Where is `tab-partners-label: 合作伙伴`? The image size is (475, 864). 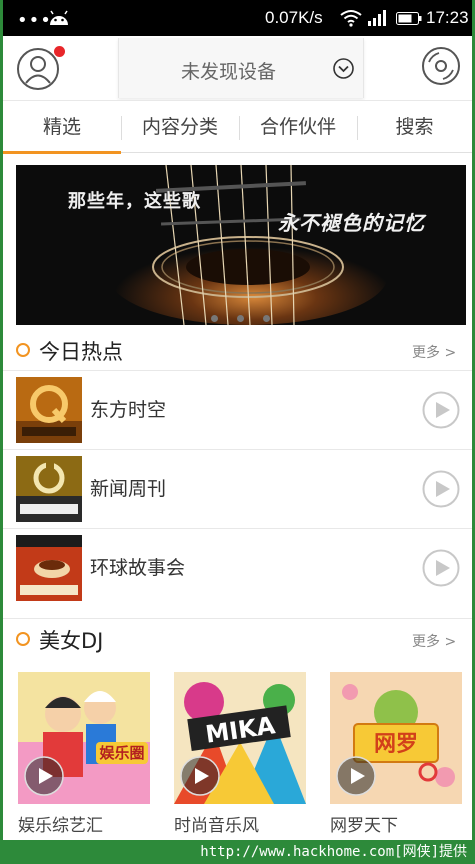 tab-partners-label: 合作伙伴 is located at coordinates (297, 127).